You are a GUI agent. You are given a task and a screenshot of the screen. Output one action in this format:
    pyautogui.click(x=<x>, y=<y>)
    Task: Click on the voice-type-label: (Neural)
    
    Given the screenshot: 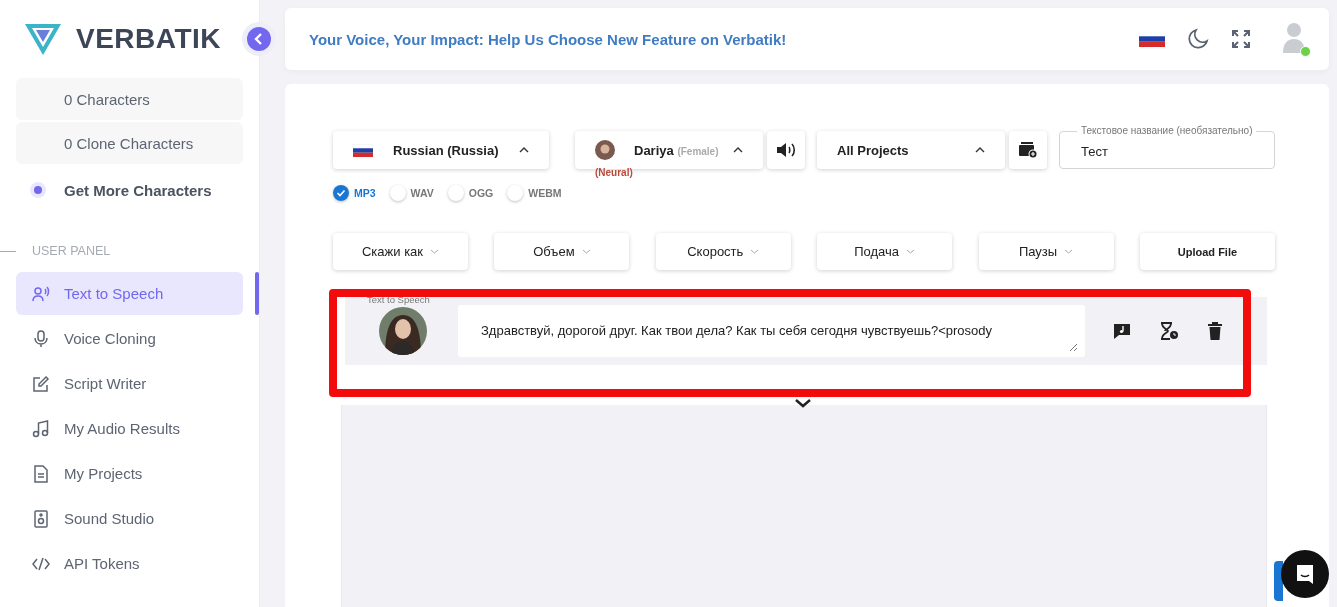 What is the action you would take?
    pyautogui.click(x=614, y=173)
    